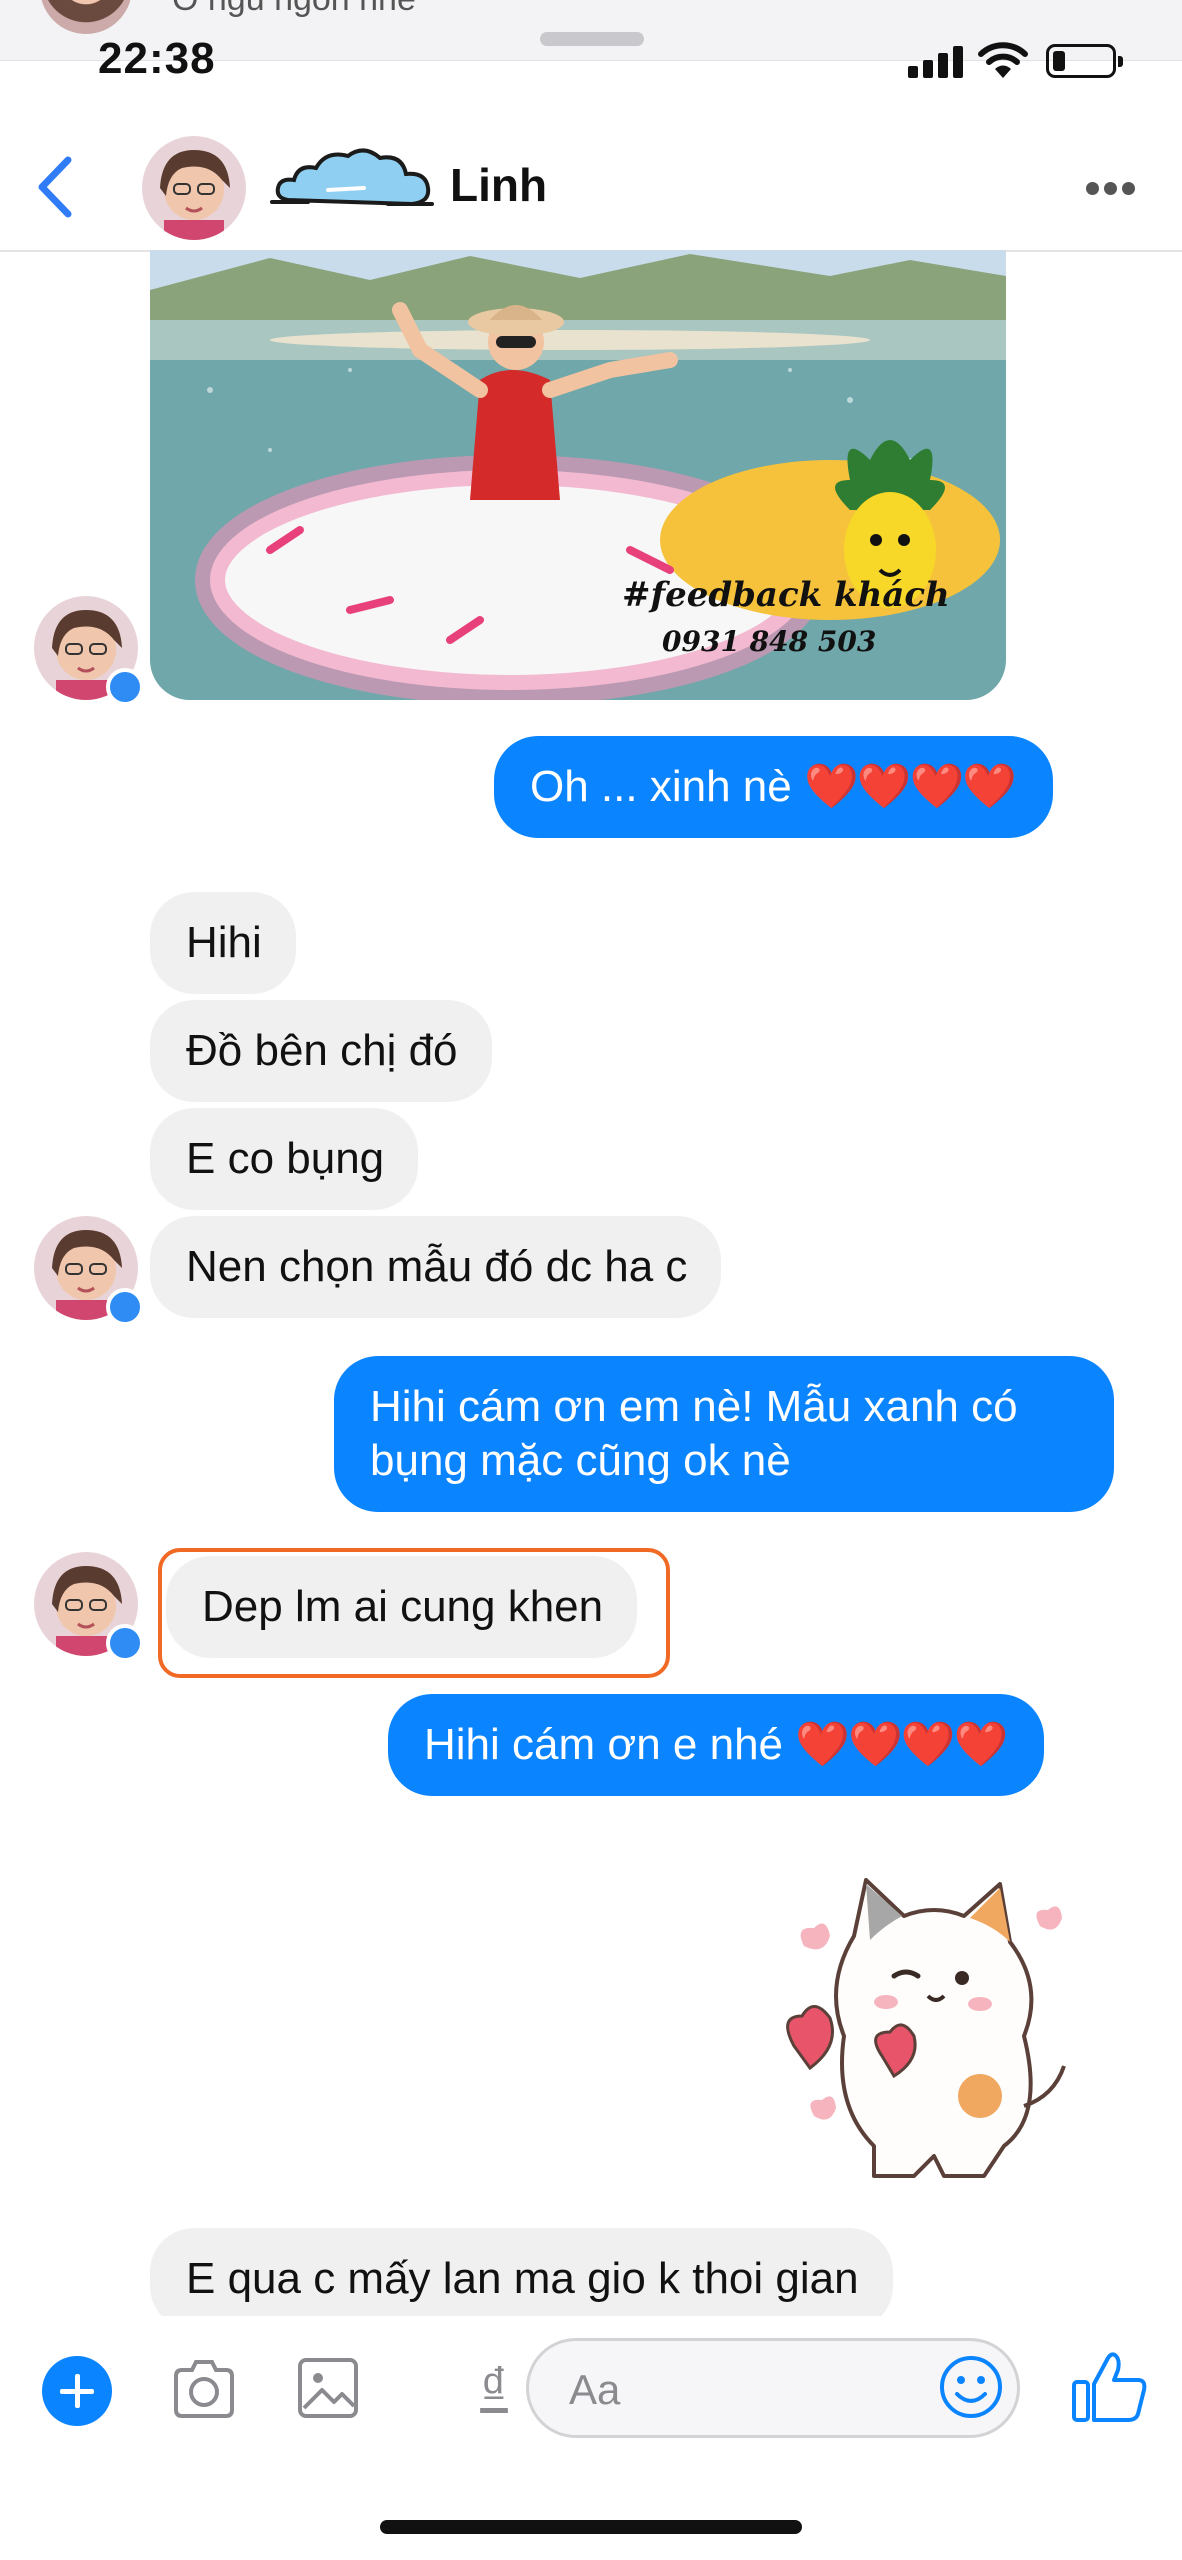 The height and width of the screenshot is (2560, 1182). I want to click on back-chevron-icon, so click(55, 187).